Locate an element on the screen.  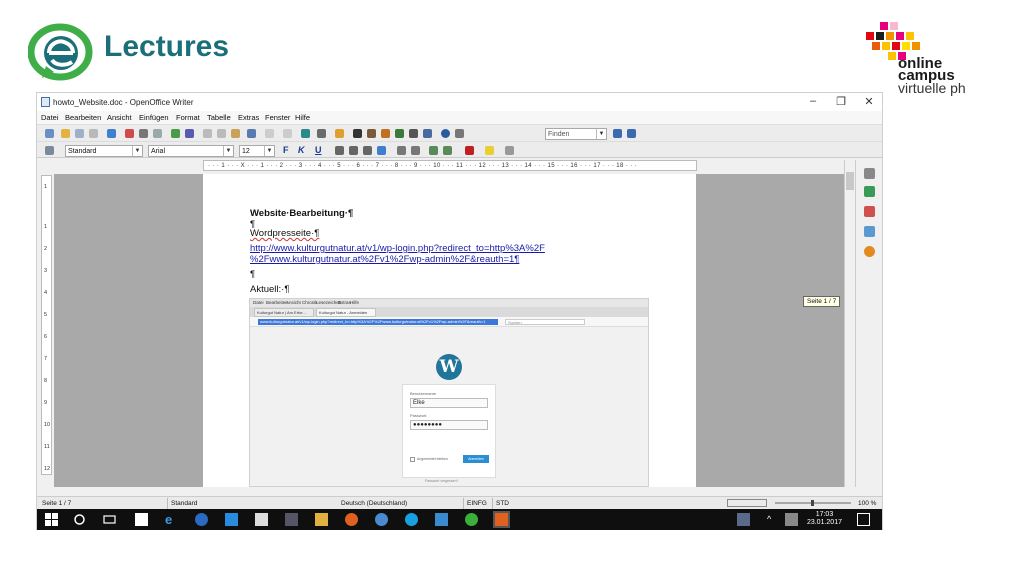
find-next-icon is located at coordinates (617, 133).